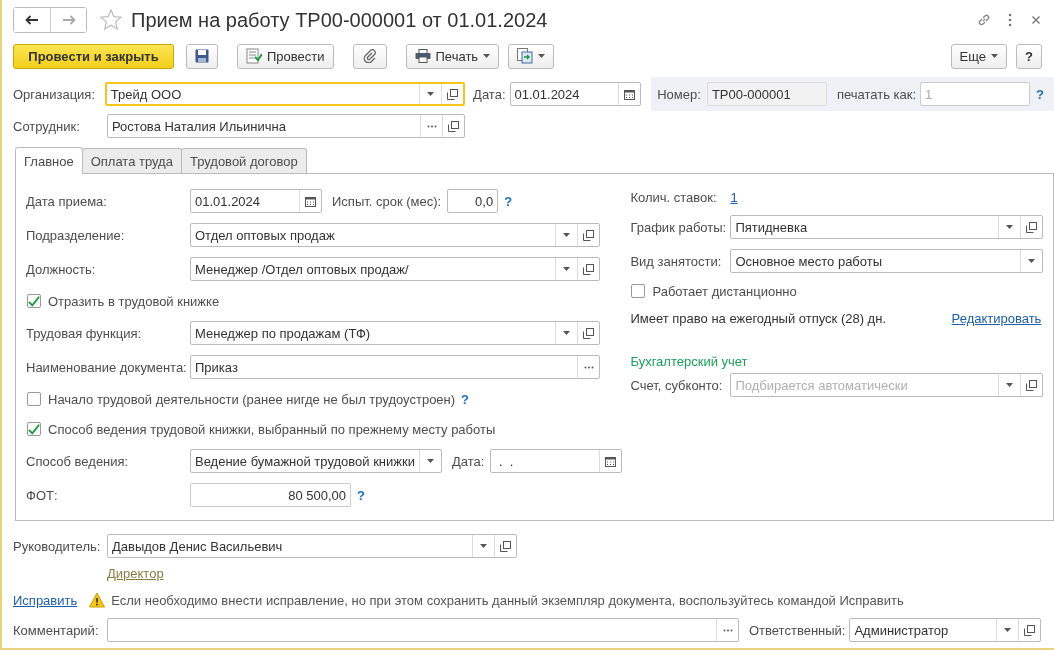 The height and width of the screenshot is (650, 1054). What do you see at coordinates (84, 333) in the screenshot?
I see `field-label: Трудовая функция:` at bounding box center [84, 333].